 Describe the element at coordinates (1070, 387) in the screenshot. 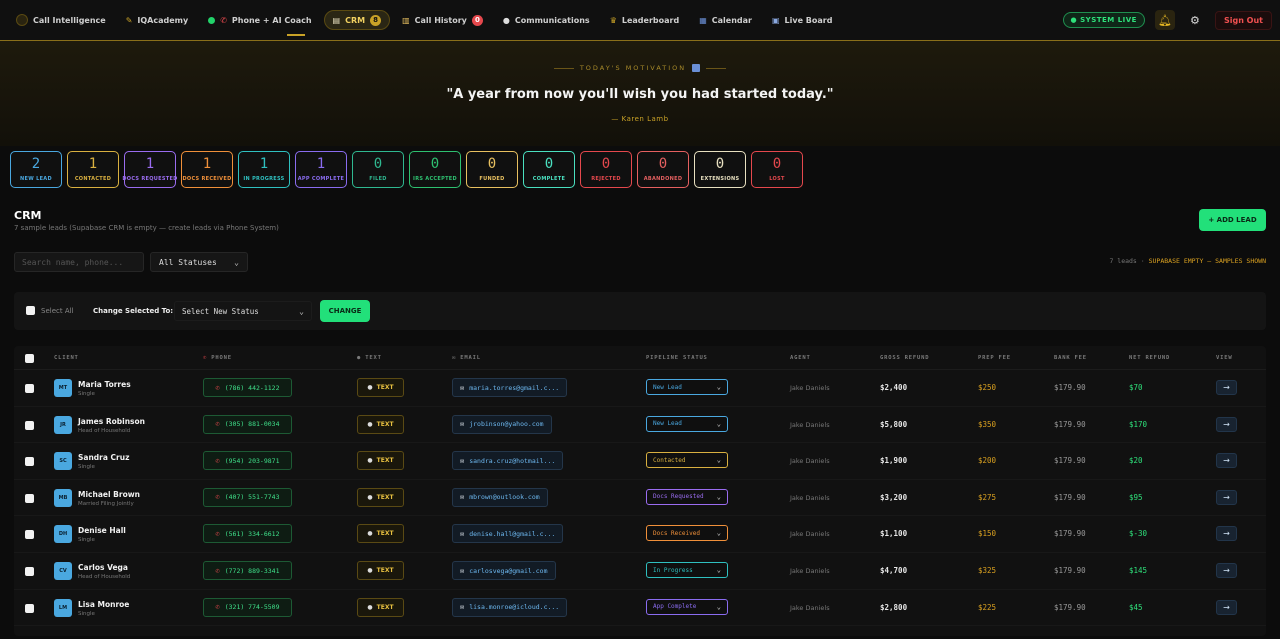

I see `bank-fee: $179.90` at that location.